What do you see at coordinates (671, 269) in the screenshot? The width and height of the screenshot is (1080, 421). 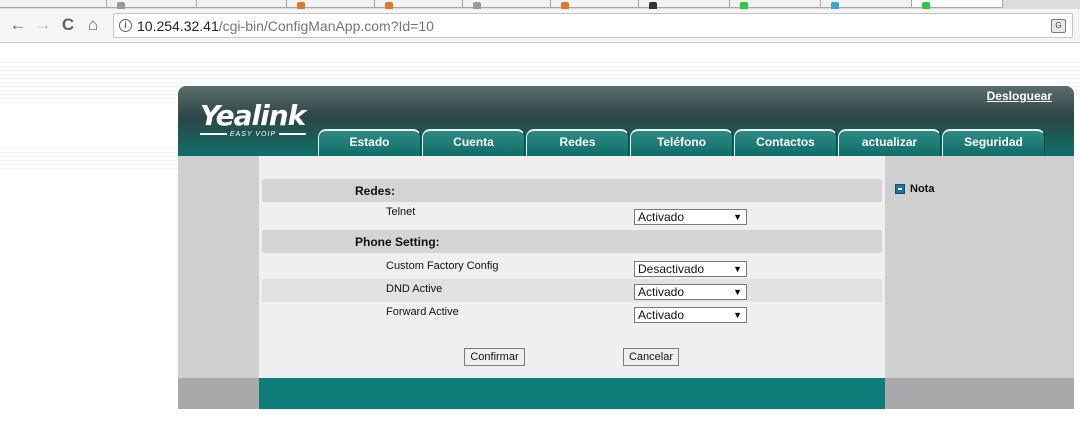 I see `select-value: Desactivado` at bounding box center [671, 269].